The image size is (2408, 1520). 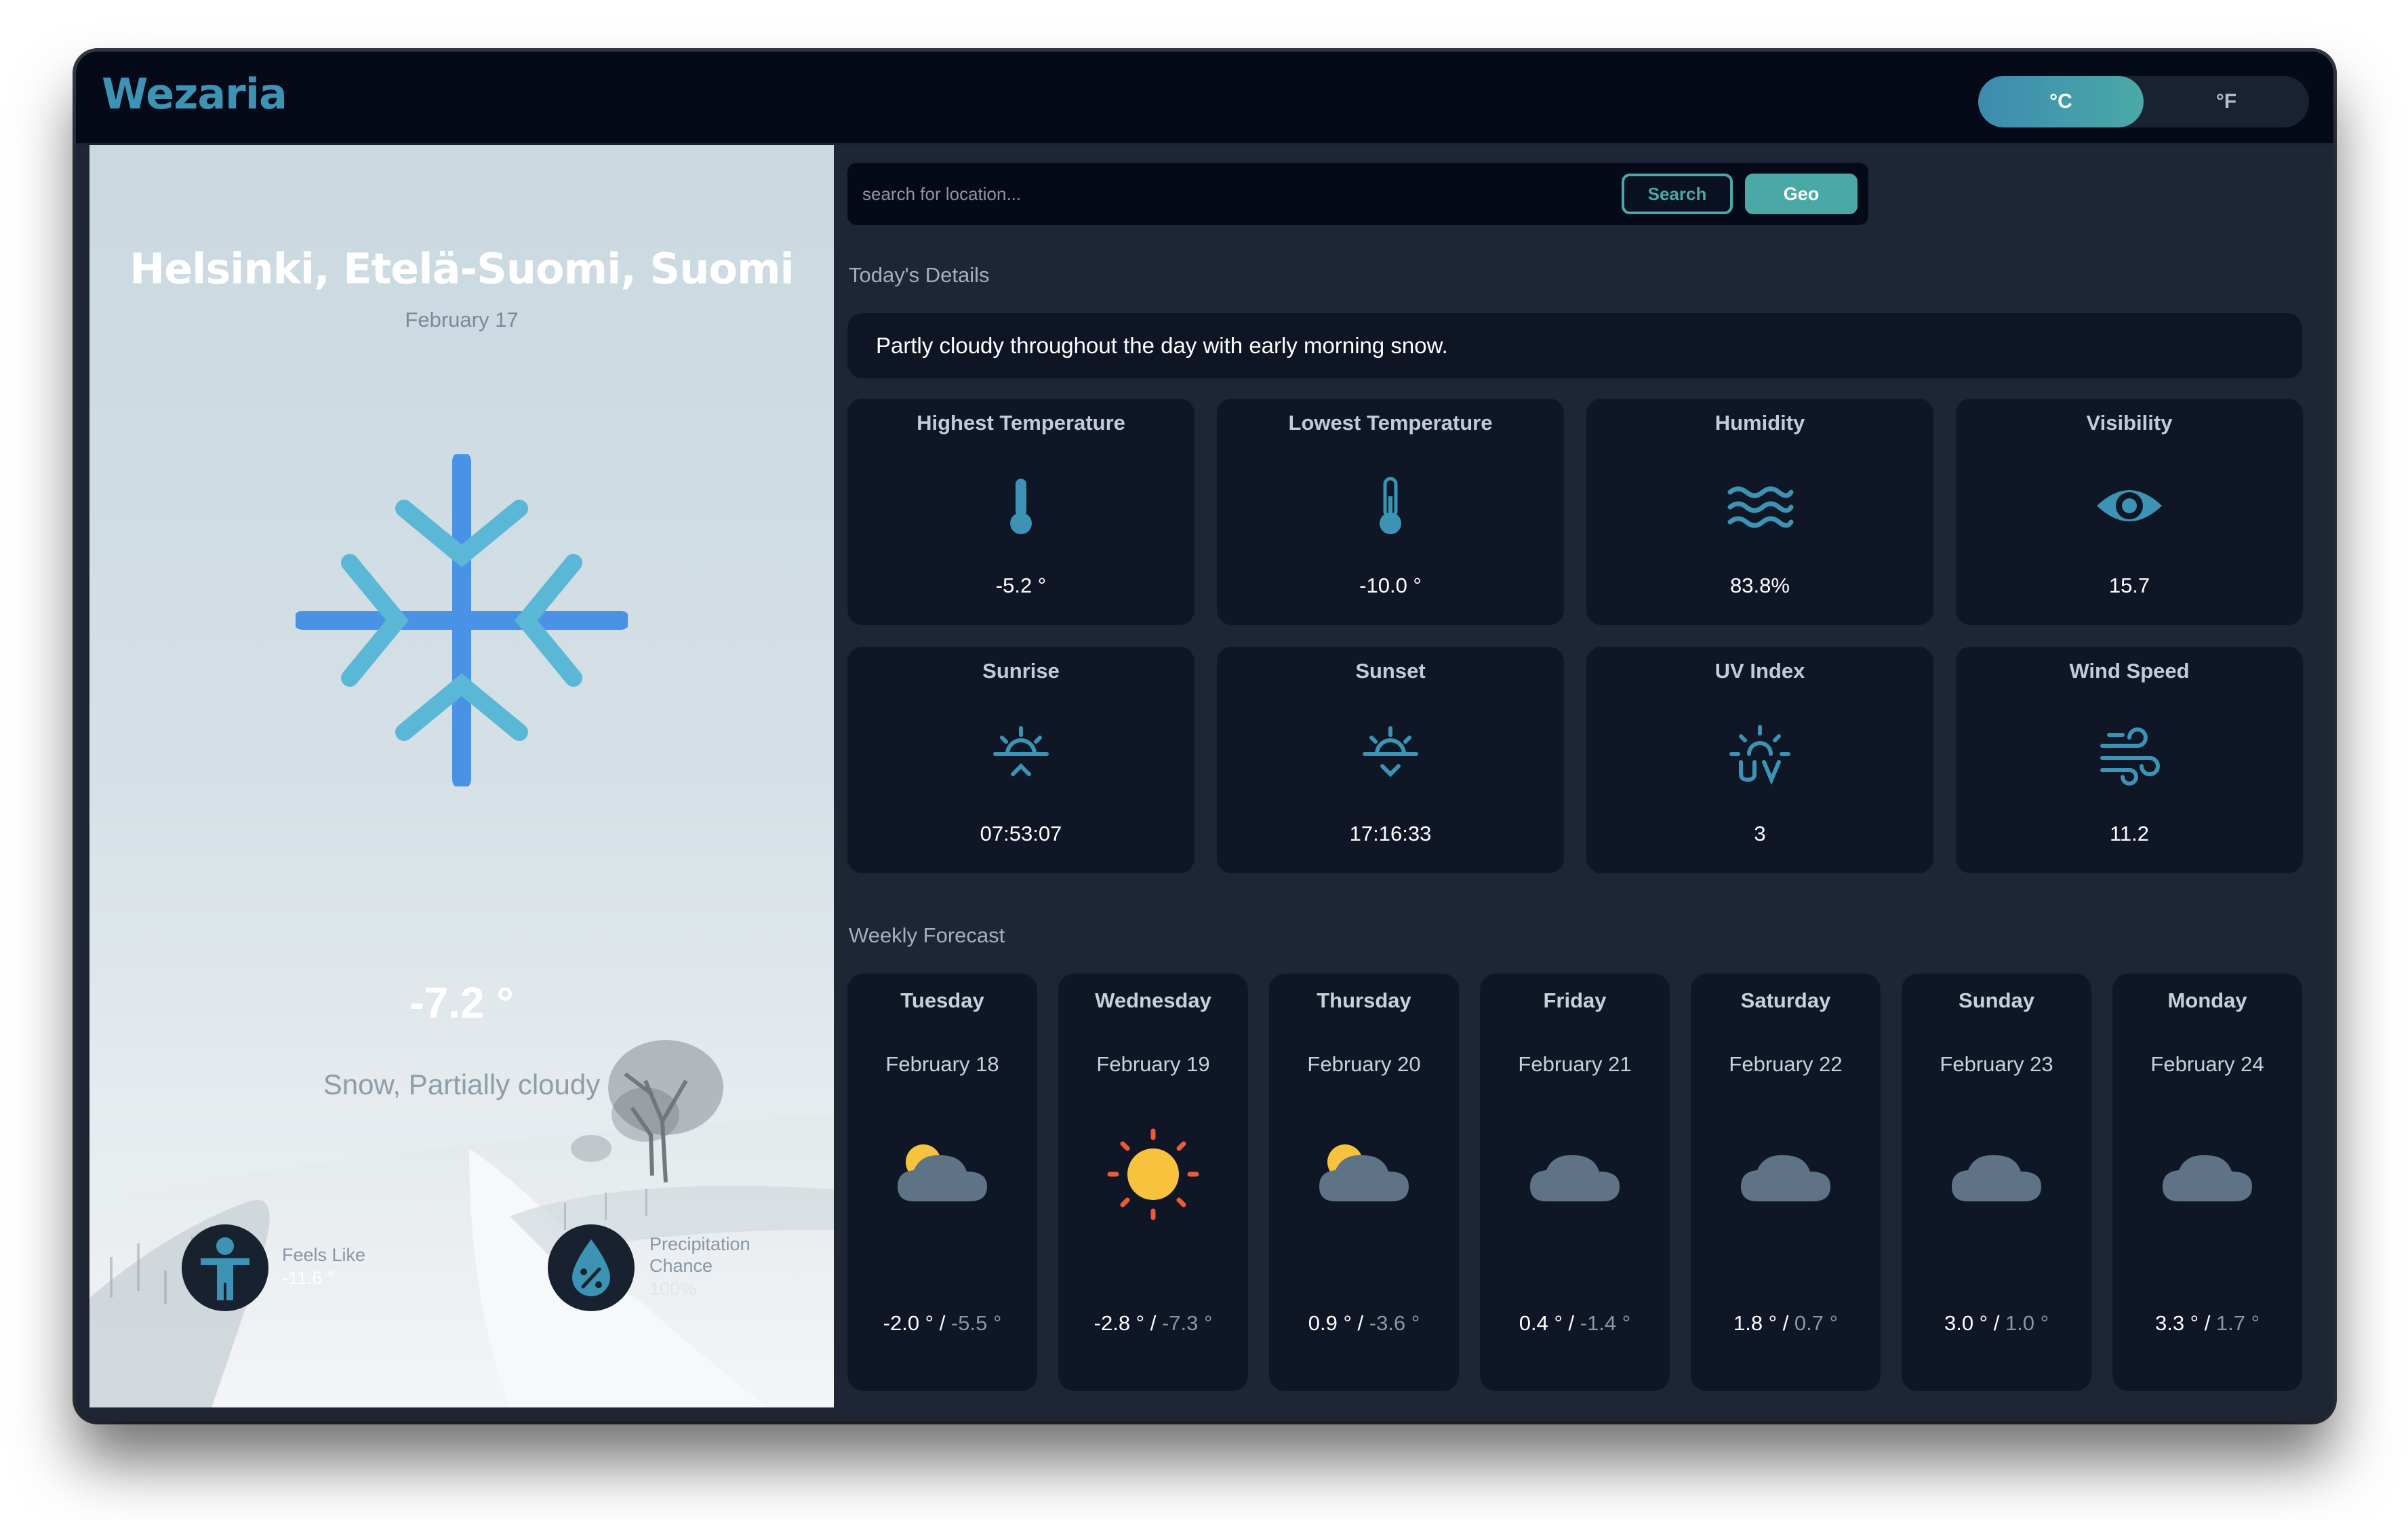 I want to click on forecast-day: Wednesday, so click(x=1153, y=1000).